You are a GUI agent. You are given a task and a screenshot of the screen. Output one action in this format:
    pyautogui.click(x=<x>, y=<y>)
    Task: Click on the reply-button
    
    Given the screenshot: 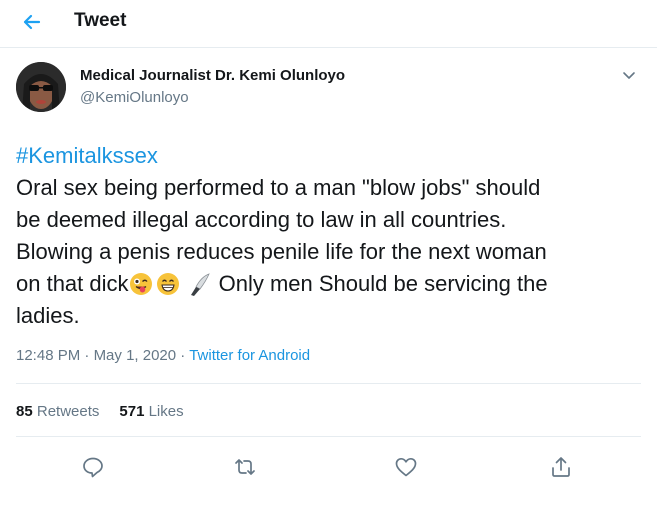 What is the action you would take?
    pyautogui.click(x=93, y=467)
    